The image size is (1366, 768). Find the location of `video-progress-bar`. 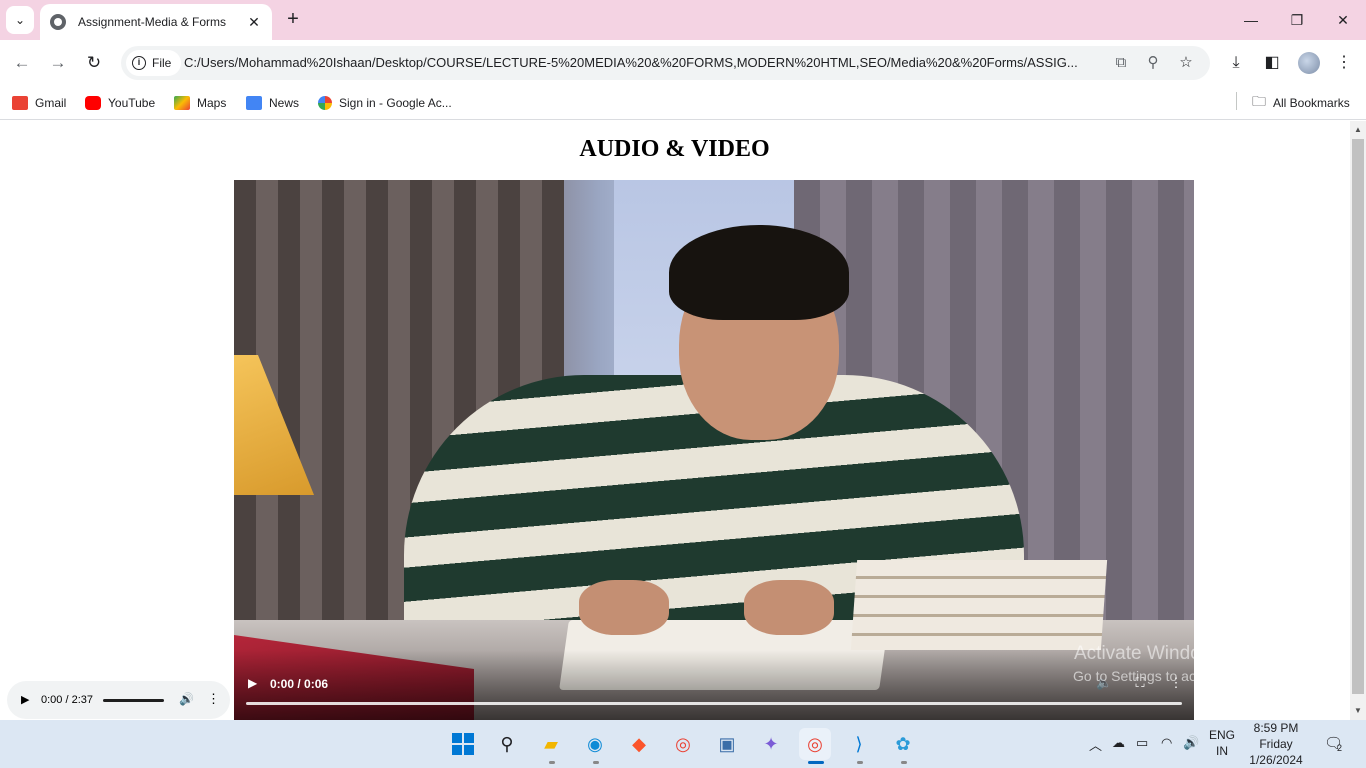

video-progress-bar is located at coordinates (714, 703).